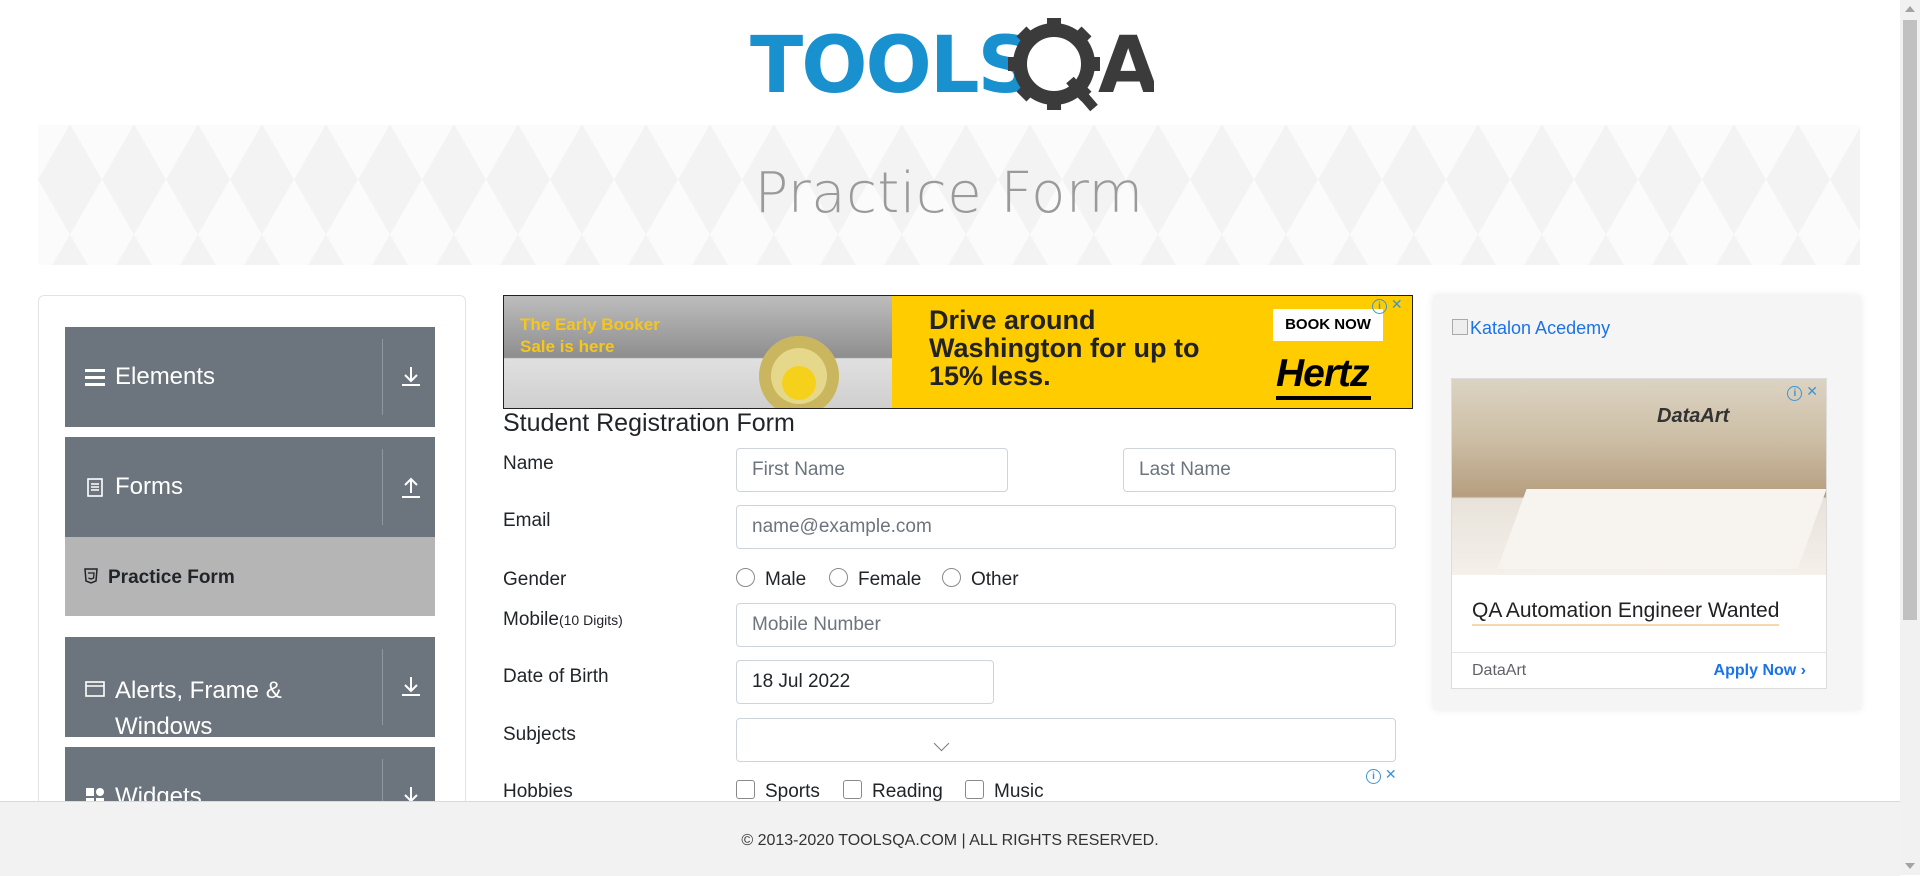 Image resolution: width=1920 pixels, height=876 pixels. I want to click on chevron-right-icon: ›, so click(1803, 670).